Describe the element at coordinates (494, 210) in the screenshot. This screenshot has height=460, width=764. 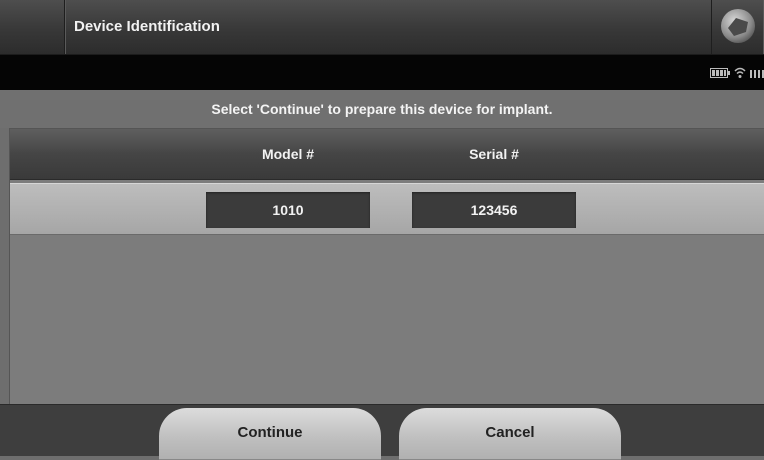
I see `serial-number-cell: 123456` at that location.